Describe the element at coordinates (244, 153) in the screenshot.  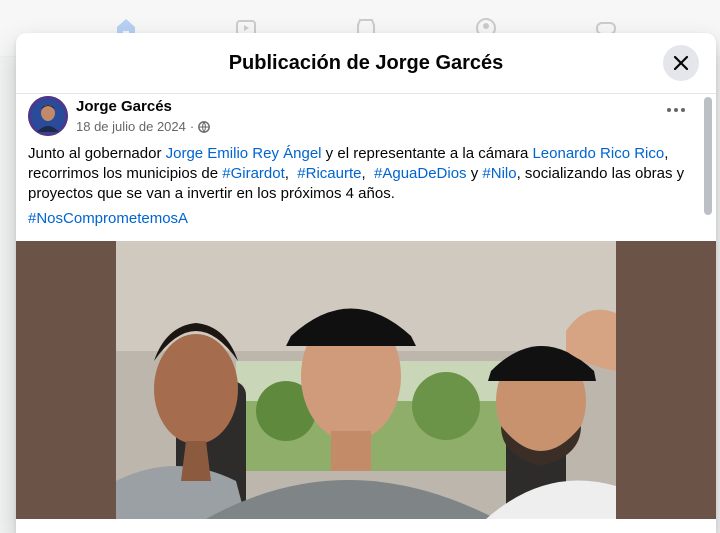
I see `mention-link: Jorge Emilio Rey Ángel` at that location.